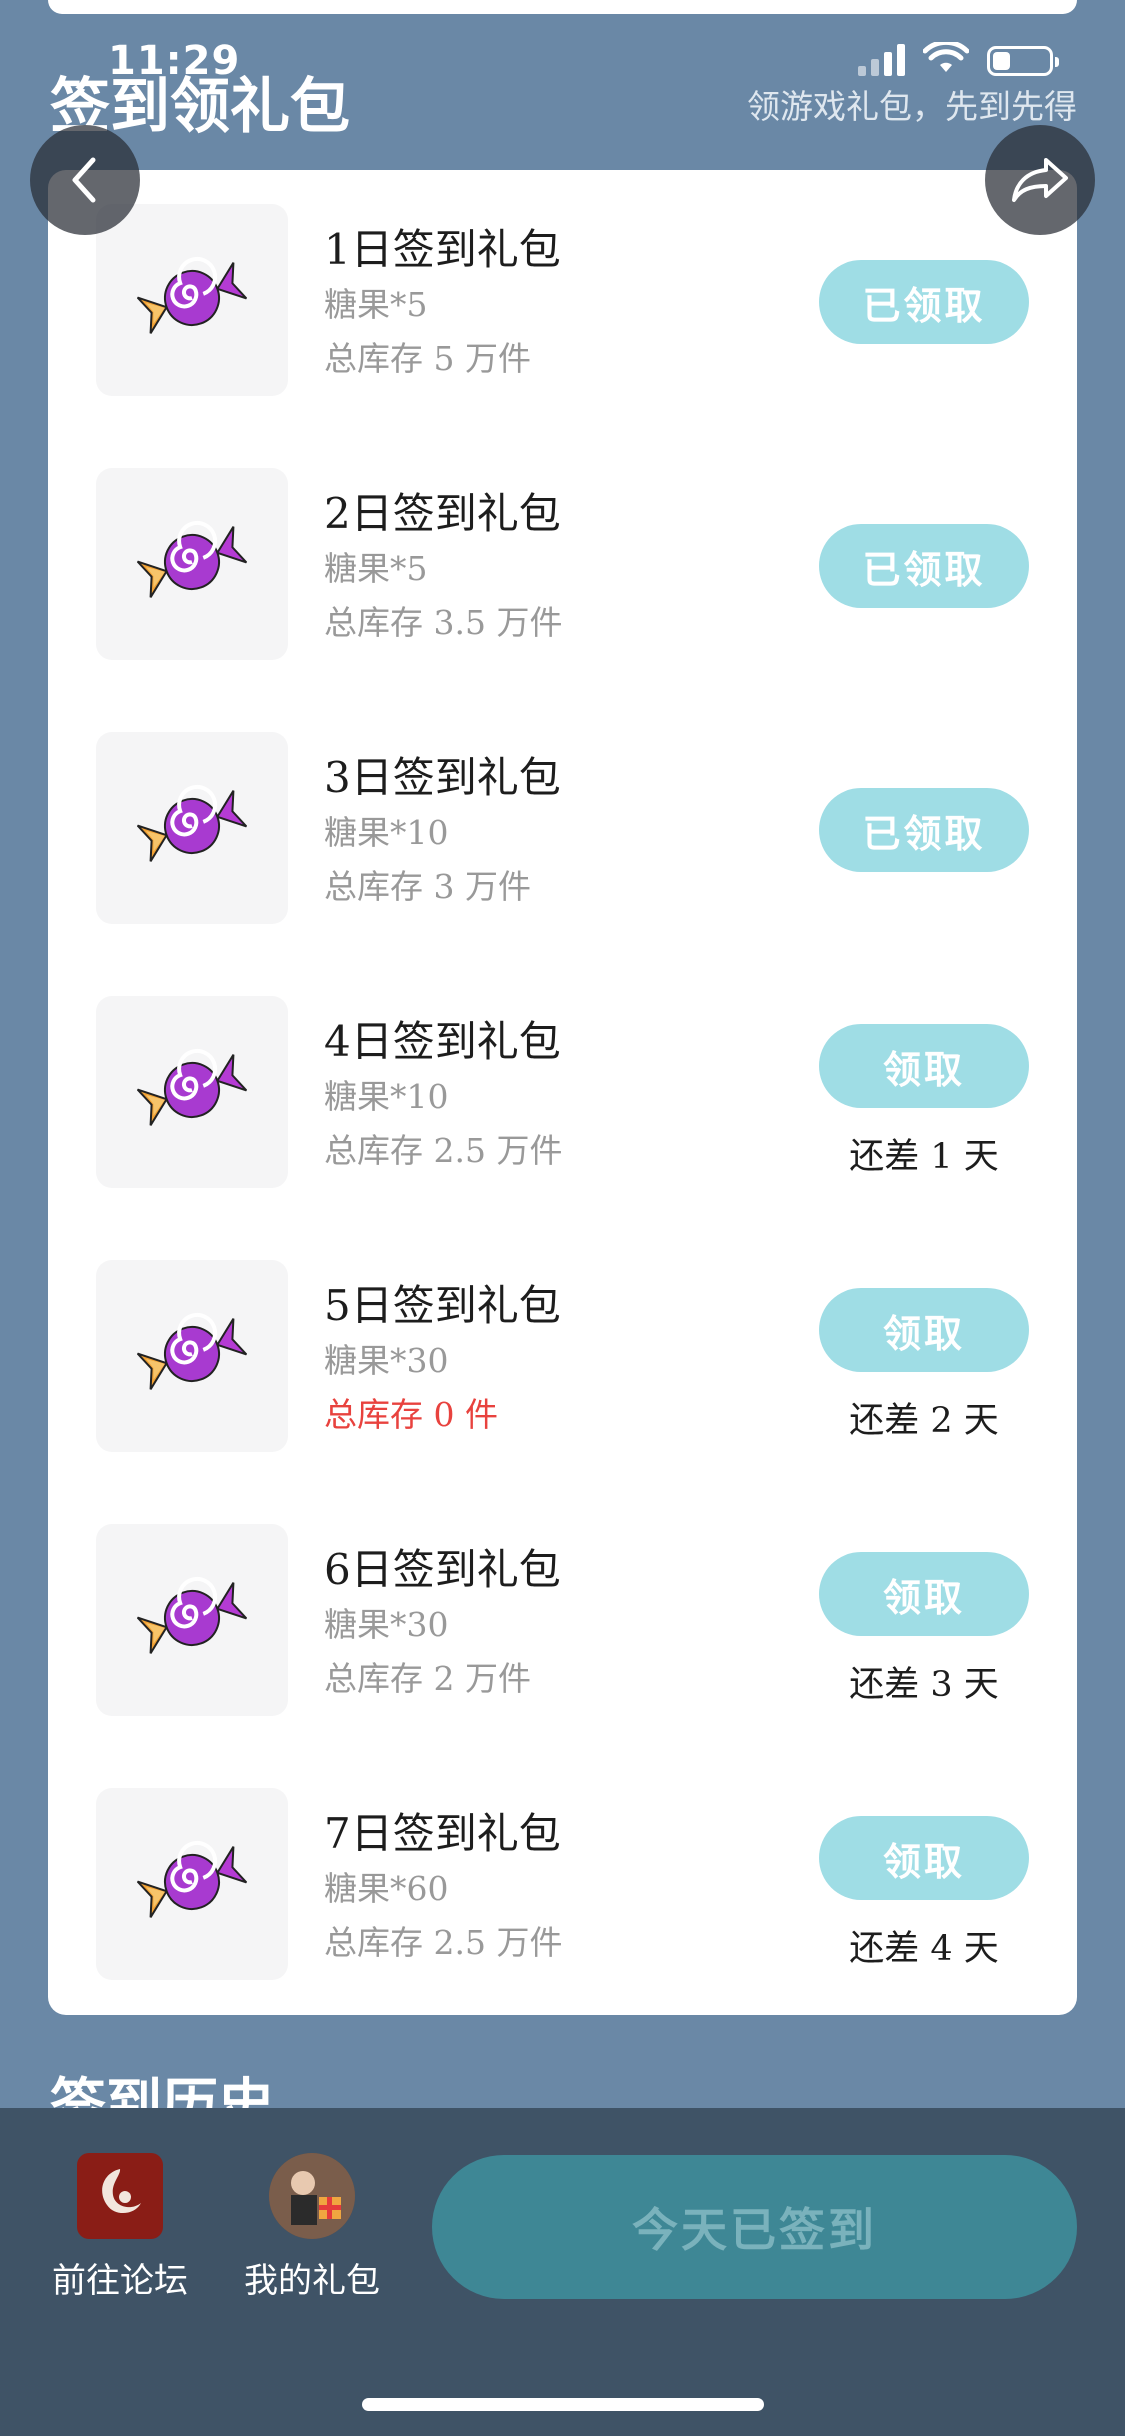  I want to click on gift-stock: 总库存 5 万件, so click(427, 358).